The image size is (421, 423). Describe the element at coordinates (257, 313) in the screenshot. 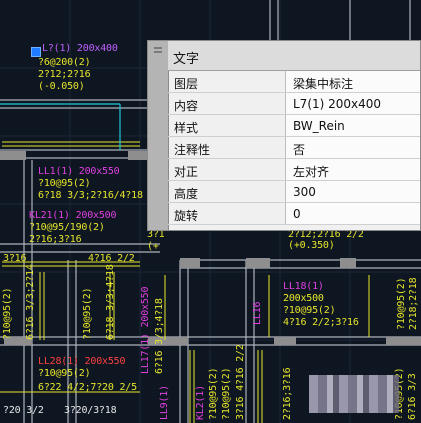

I see `vert-label-7: LL16` at that location.